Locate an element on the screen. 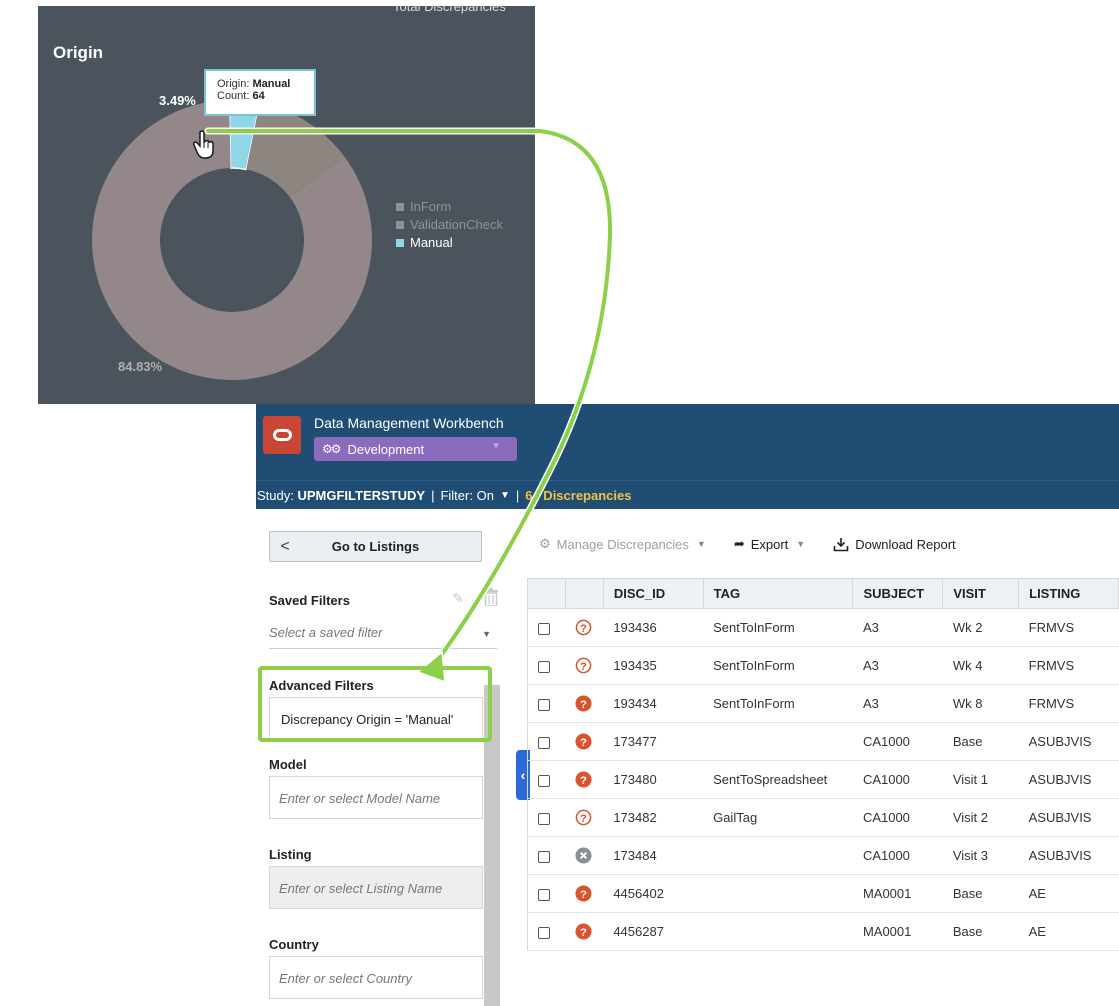 The image size is (1119, 1006). col-header-select is located at coordinates (546, 593).